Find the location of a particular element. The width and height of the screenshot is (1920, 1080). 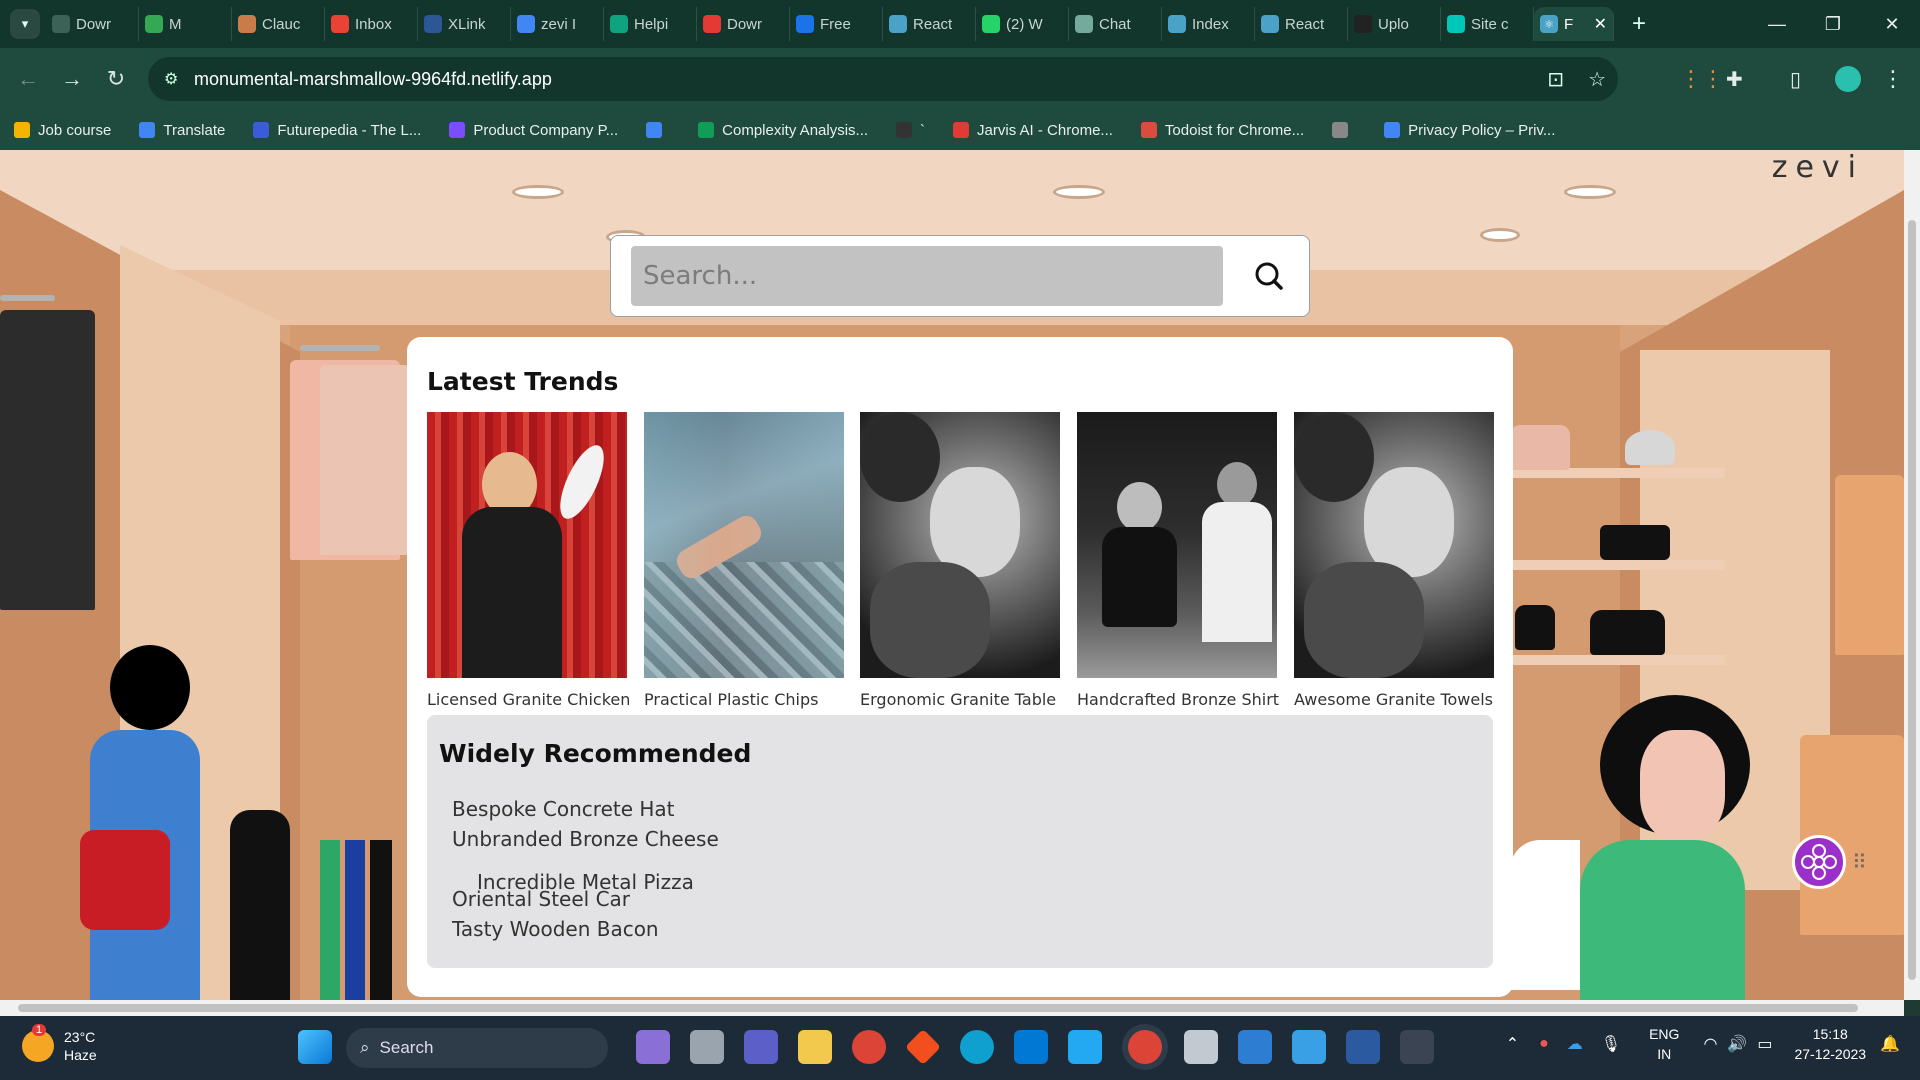

trend-card: Practical Plastic Chips is located at coordinates (744, 560).